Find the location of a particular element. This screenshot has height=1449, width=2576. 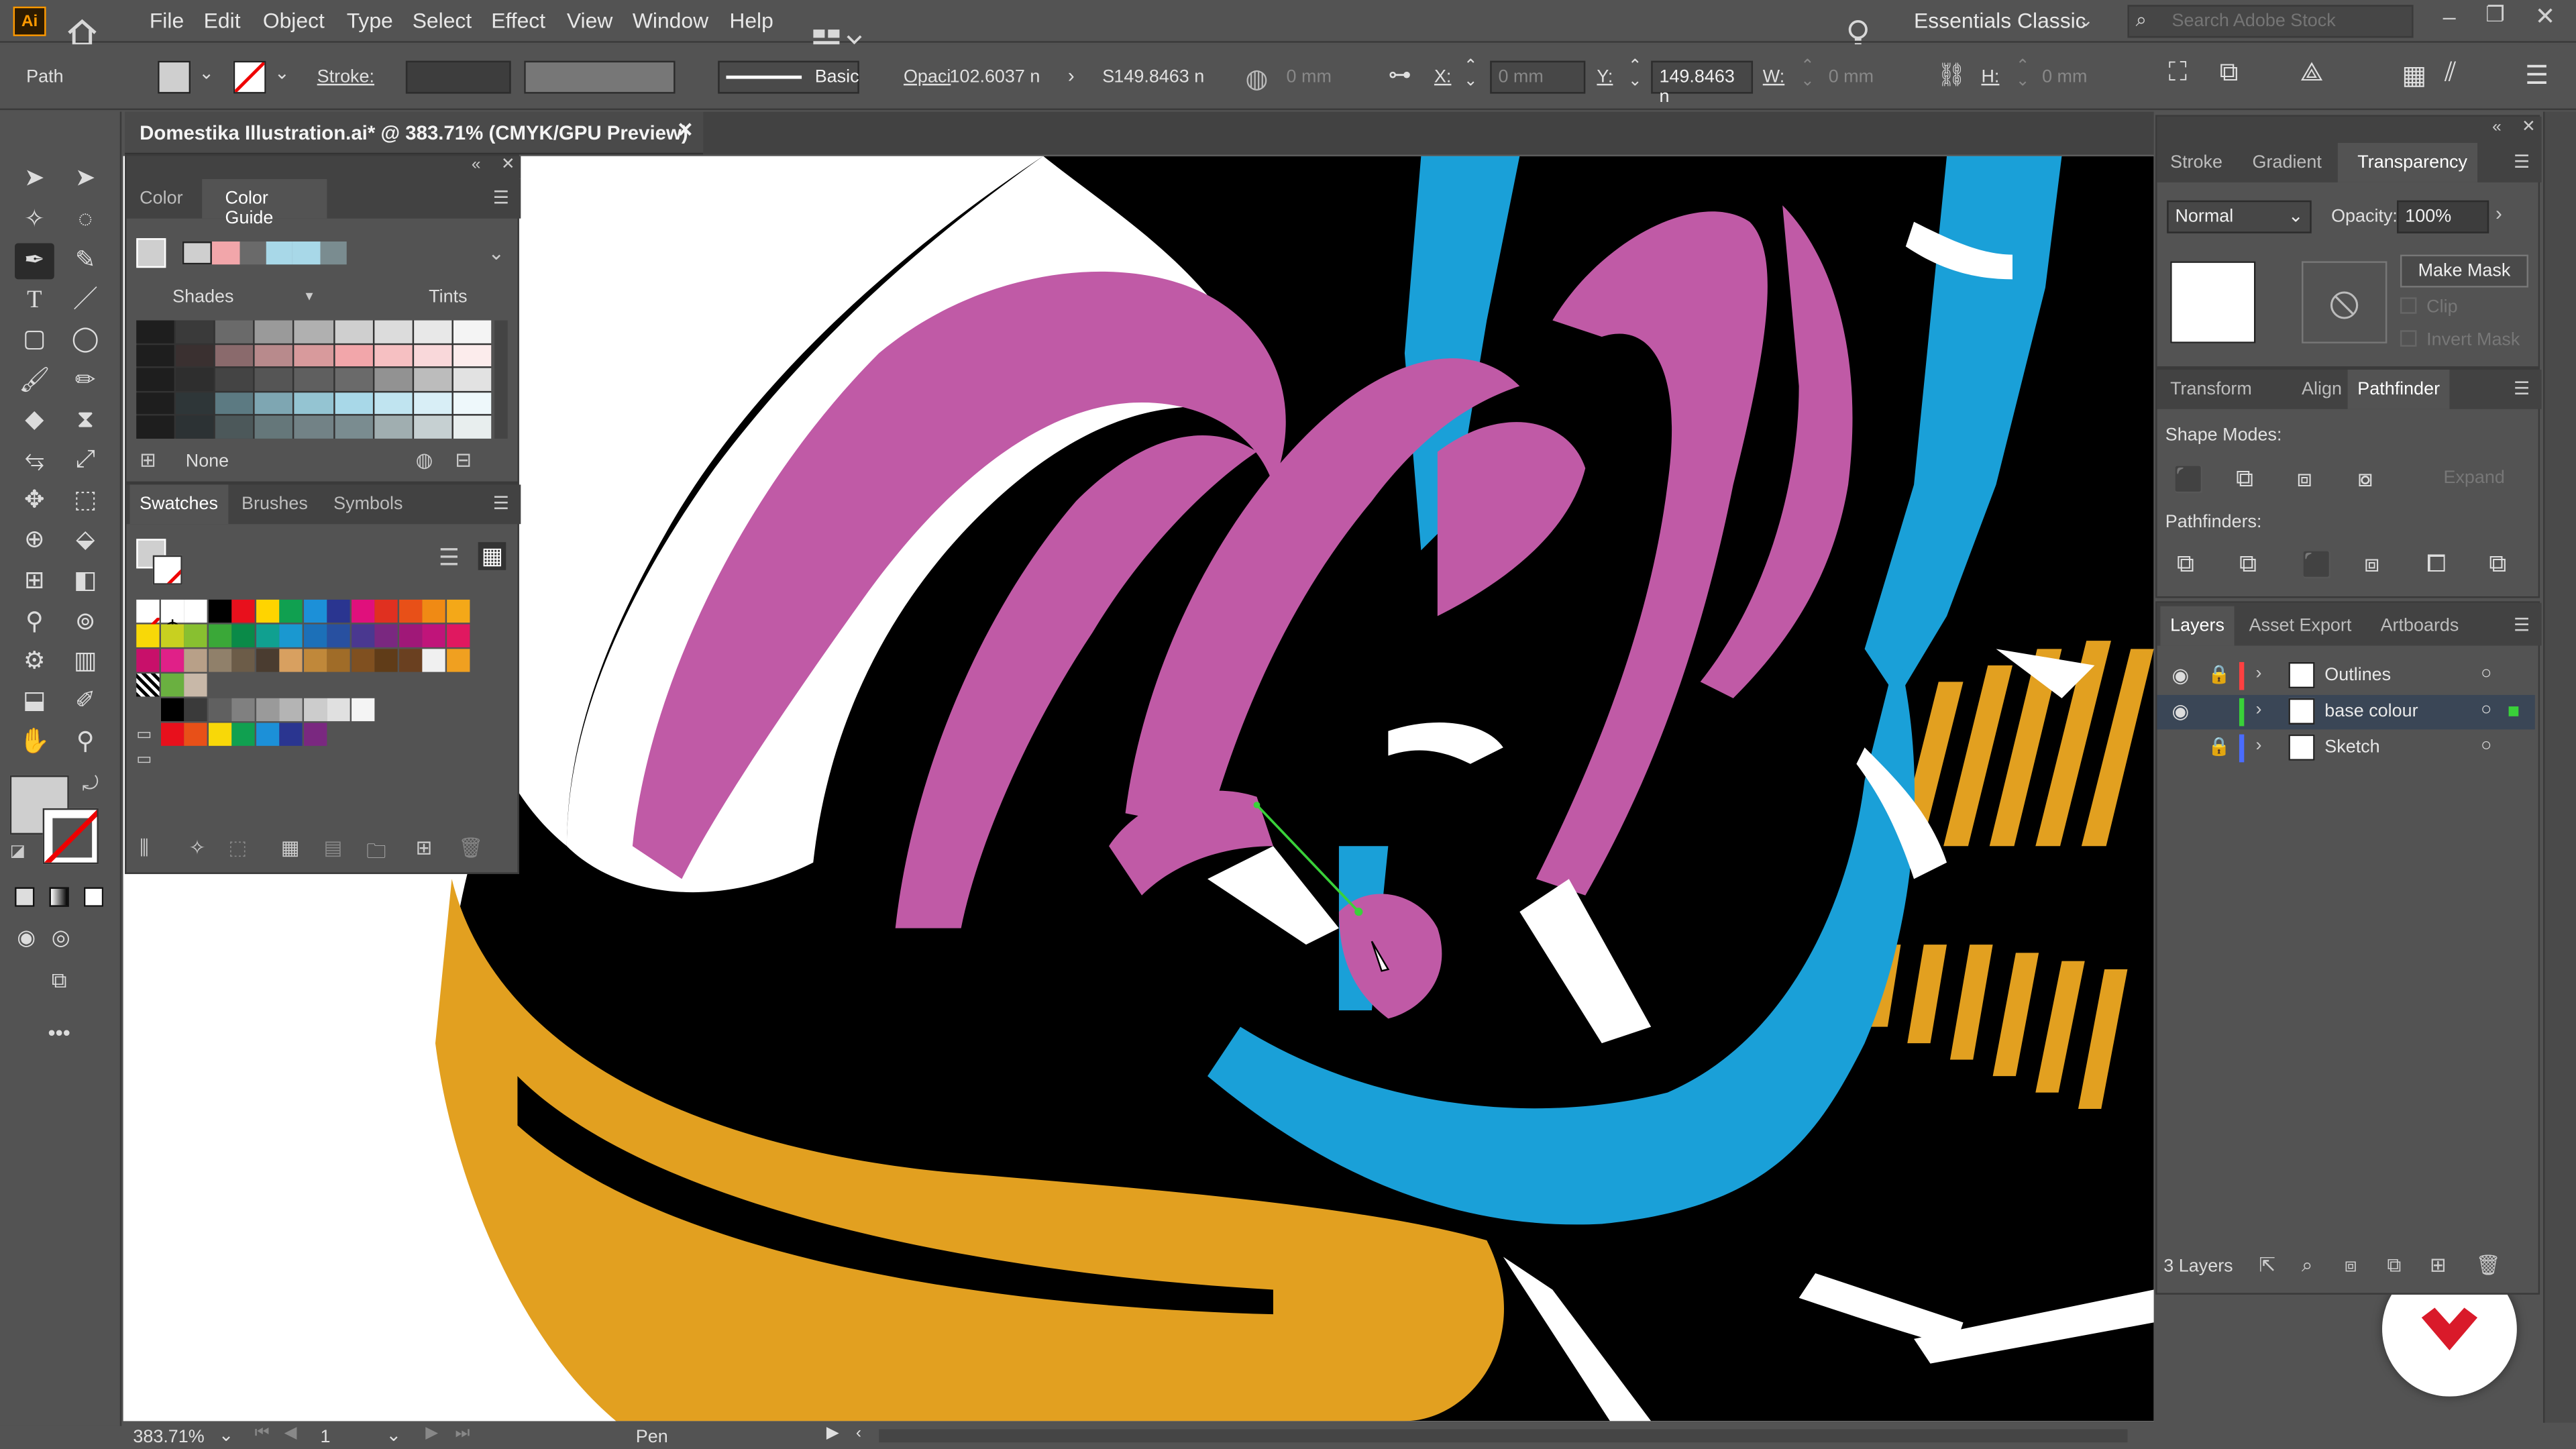

layer-row: ◉ 🔒 › Outlines ○ is located at coordinates (2346, 676).